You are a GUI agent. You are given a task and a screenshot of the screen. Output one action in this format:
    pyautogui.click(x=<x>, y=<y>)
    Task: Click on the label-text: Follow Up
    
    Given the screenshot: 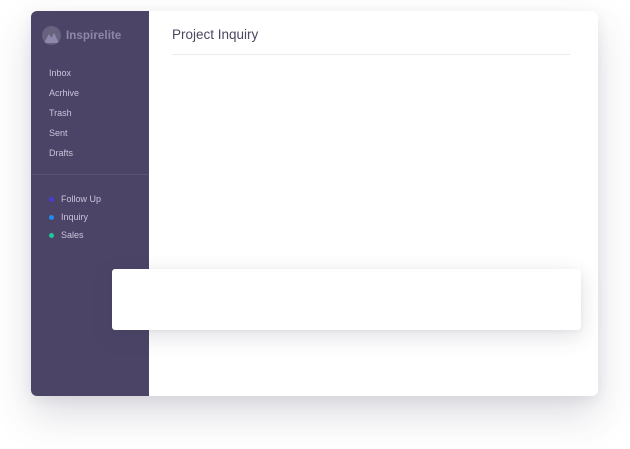 What is the action you would take?
    pyautogui.click(x=81, y=199)
    